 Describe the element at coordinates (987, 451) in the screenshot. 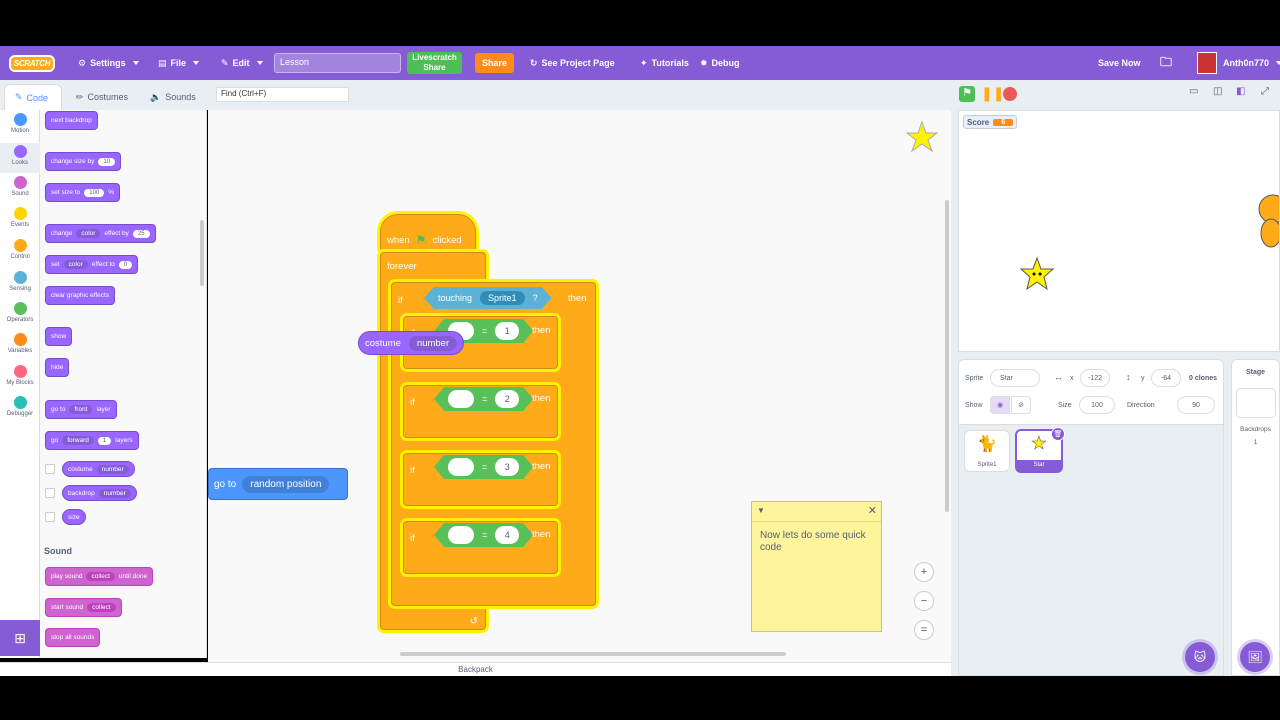

I see `sprite-thumb-sprite1: 🐈 Sprite1` at that location.